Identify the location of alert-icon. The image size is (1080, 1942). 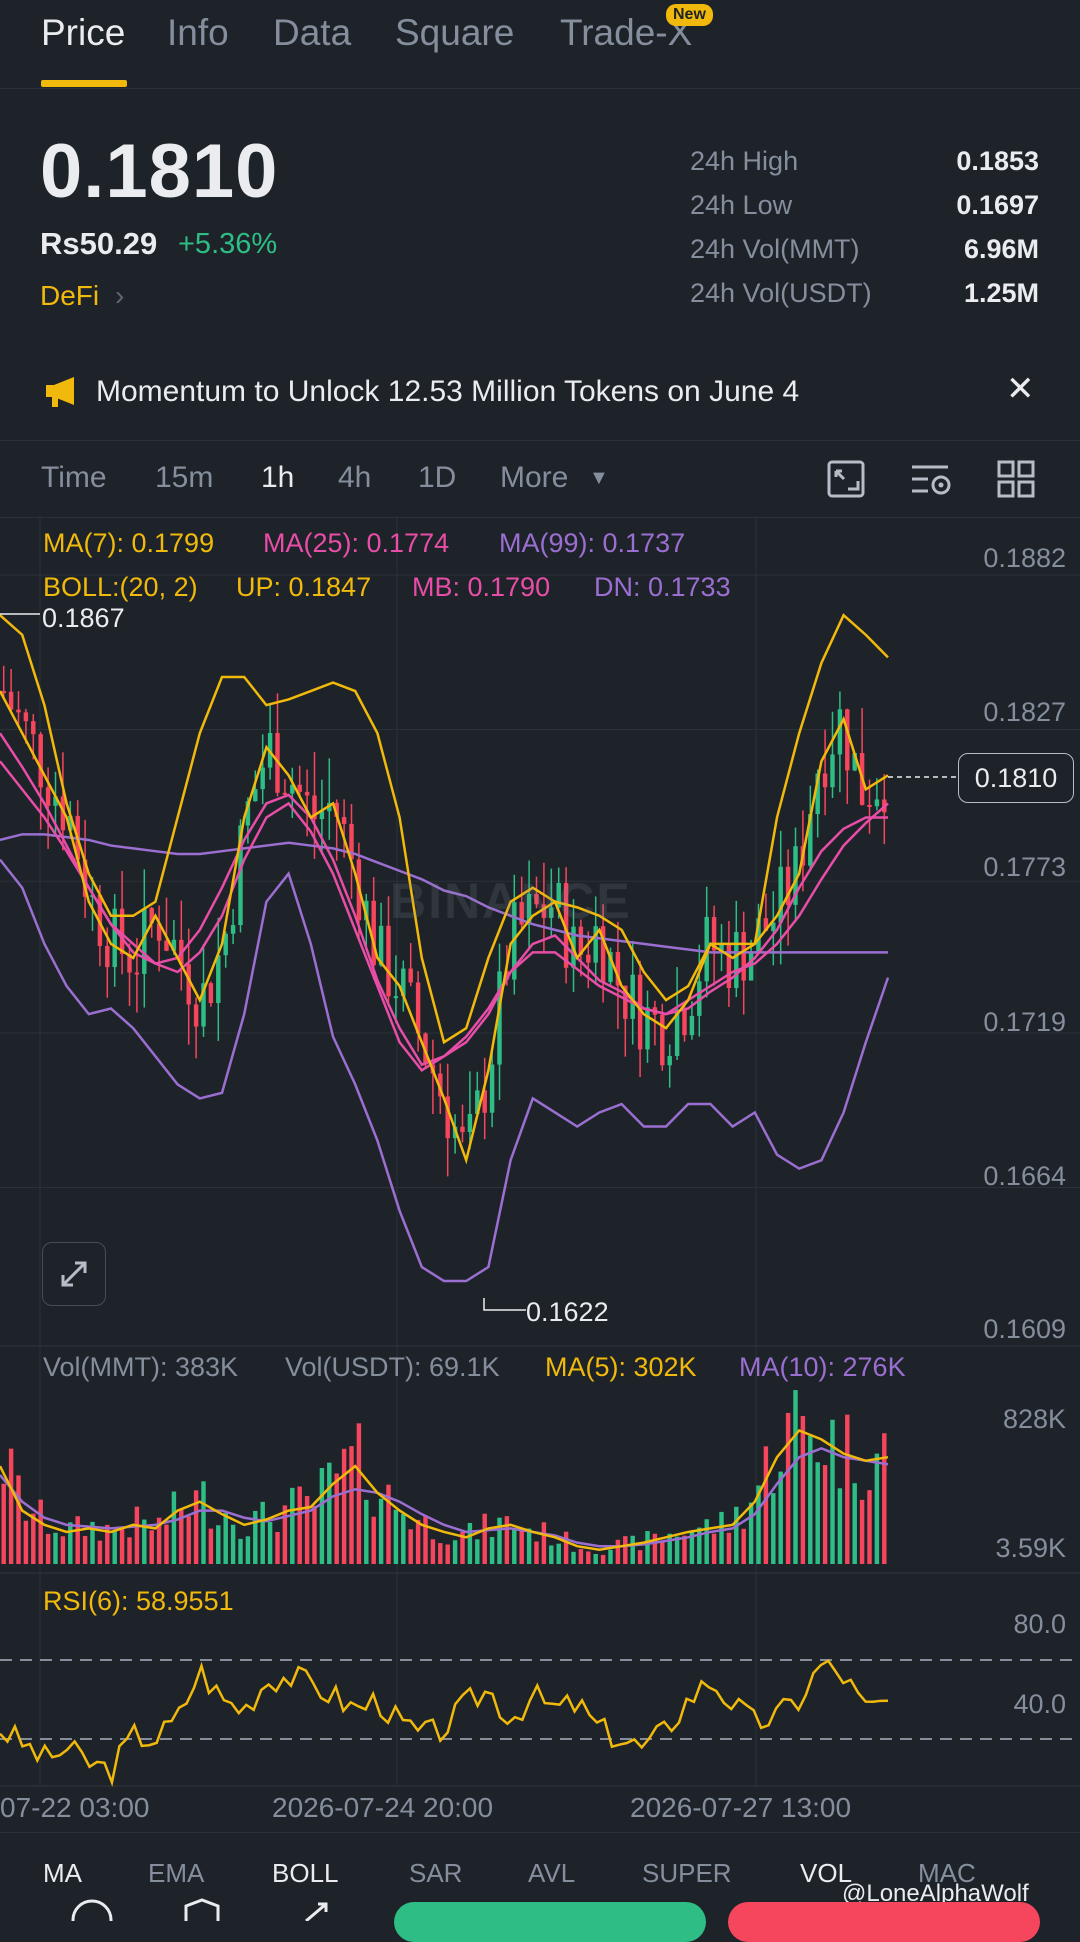
(202, 1909).